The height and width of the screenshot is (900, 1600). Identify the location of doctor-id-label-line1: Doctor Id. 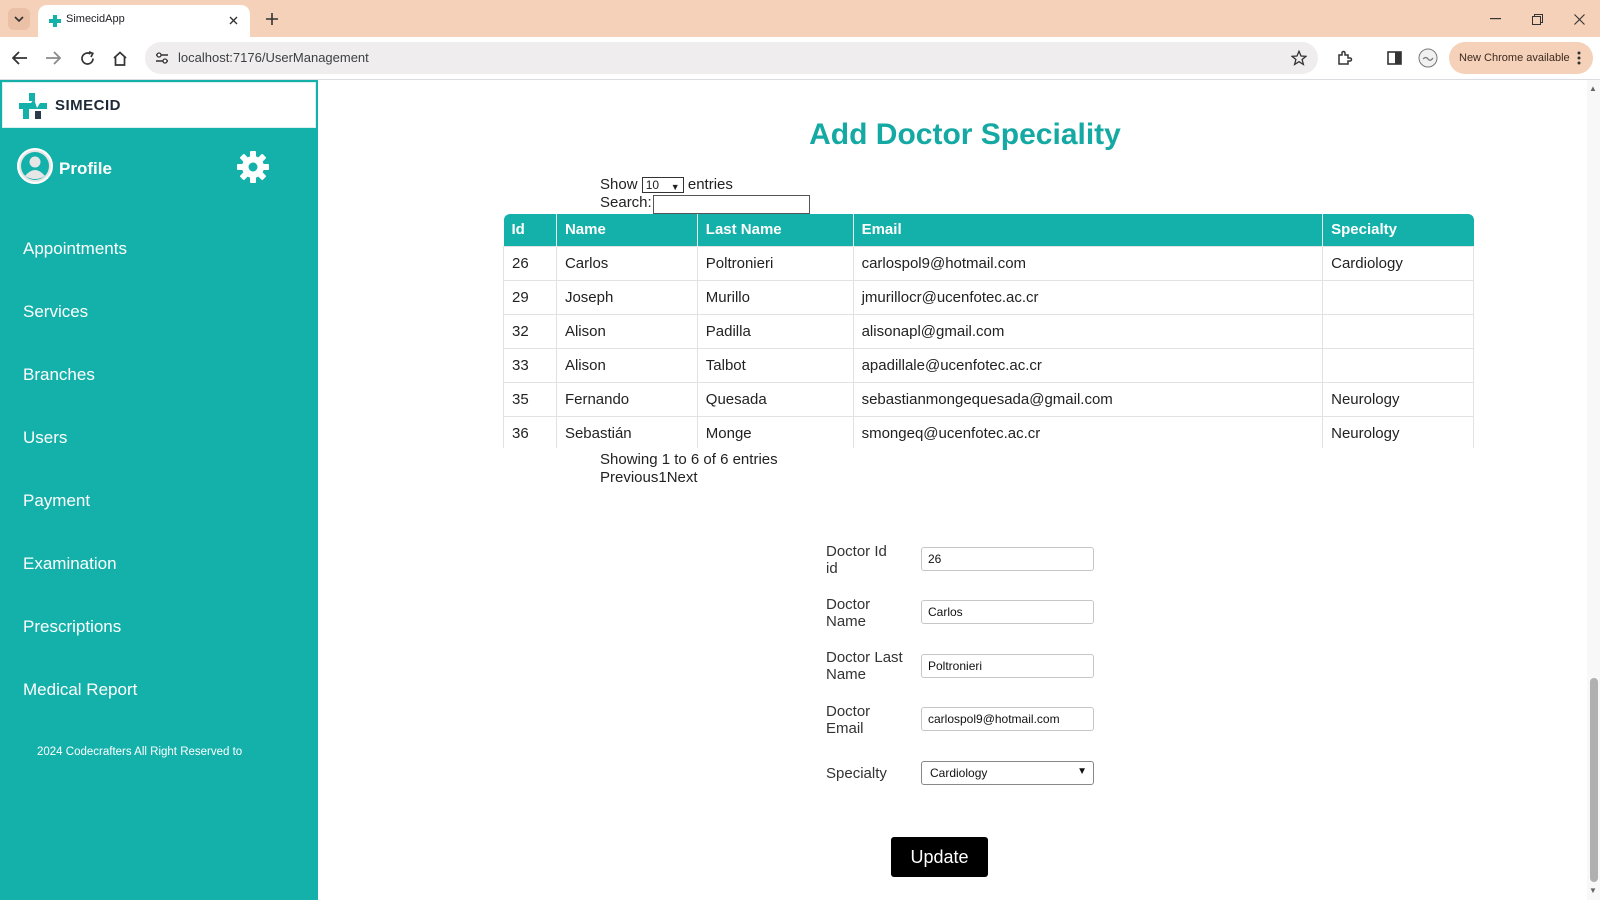
(856, 551).